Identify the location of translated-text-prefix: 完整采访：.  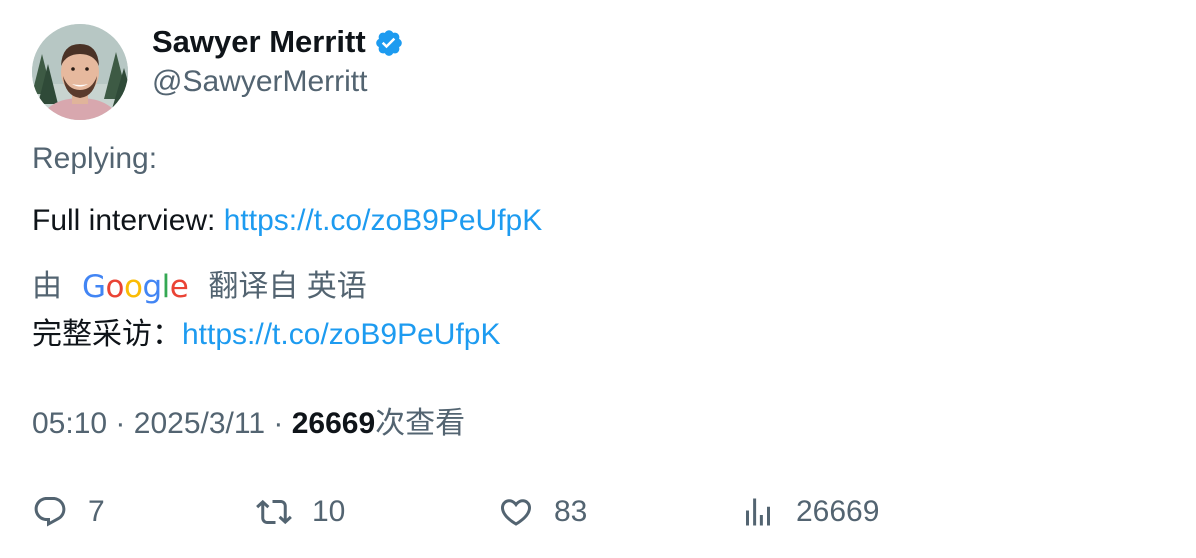
(107, 334).